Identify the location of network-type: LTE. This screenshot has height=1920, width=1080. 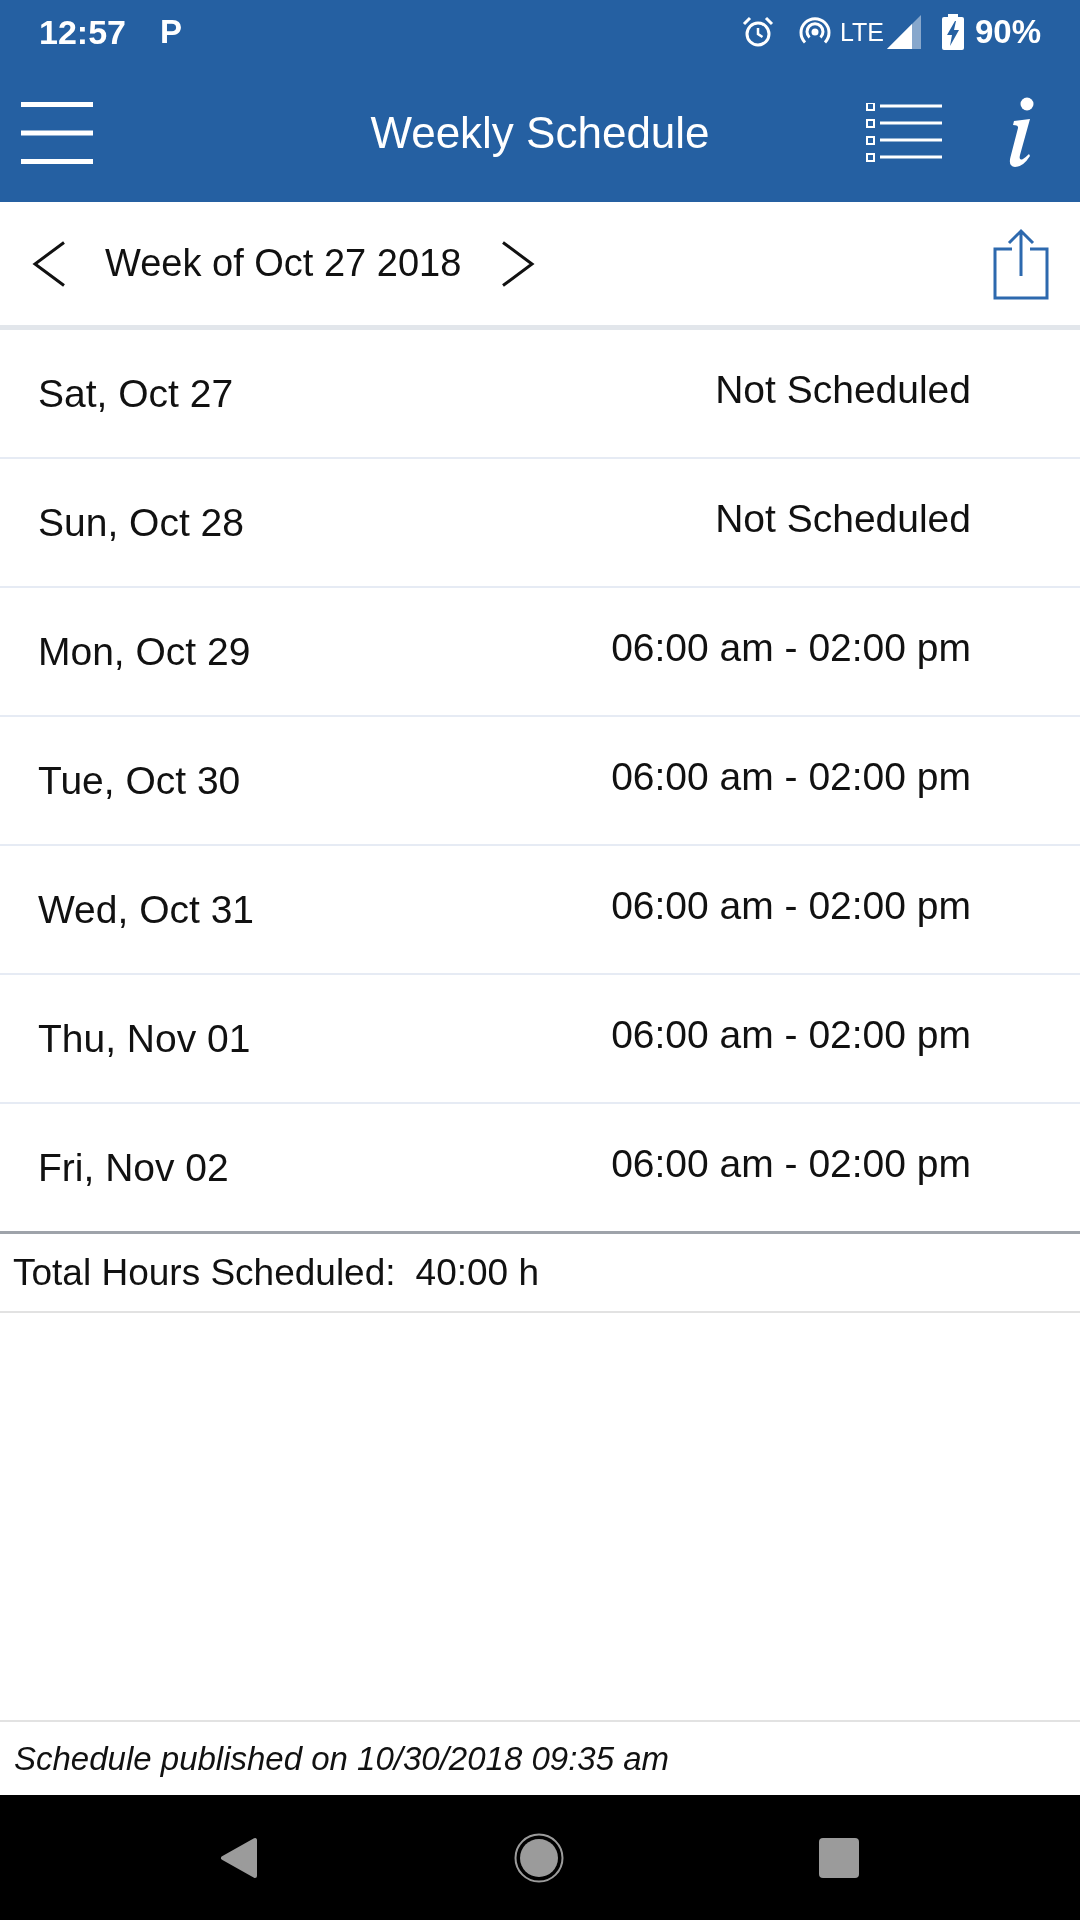
(861, 32).